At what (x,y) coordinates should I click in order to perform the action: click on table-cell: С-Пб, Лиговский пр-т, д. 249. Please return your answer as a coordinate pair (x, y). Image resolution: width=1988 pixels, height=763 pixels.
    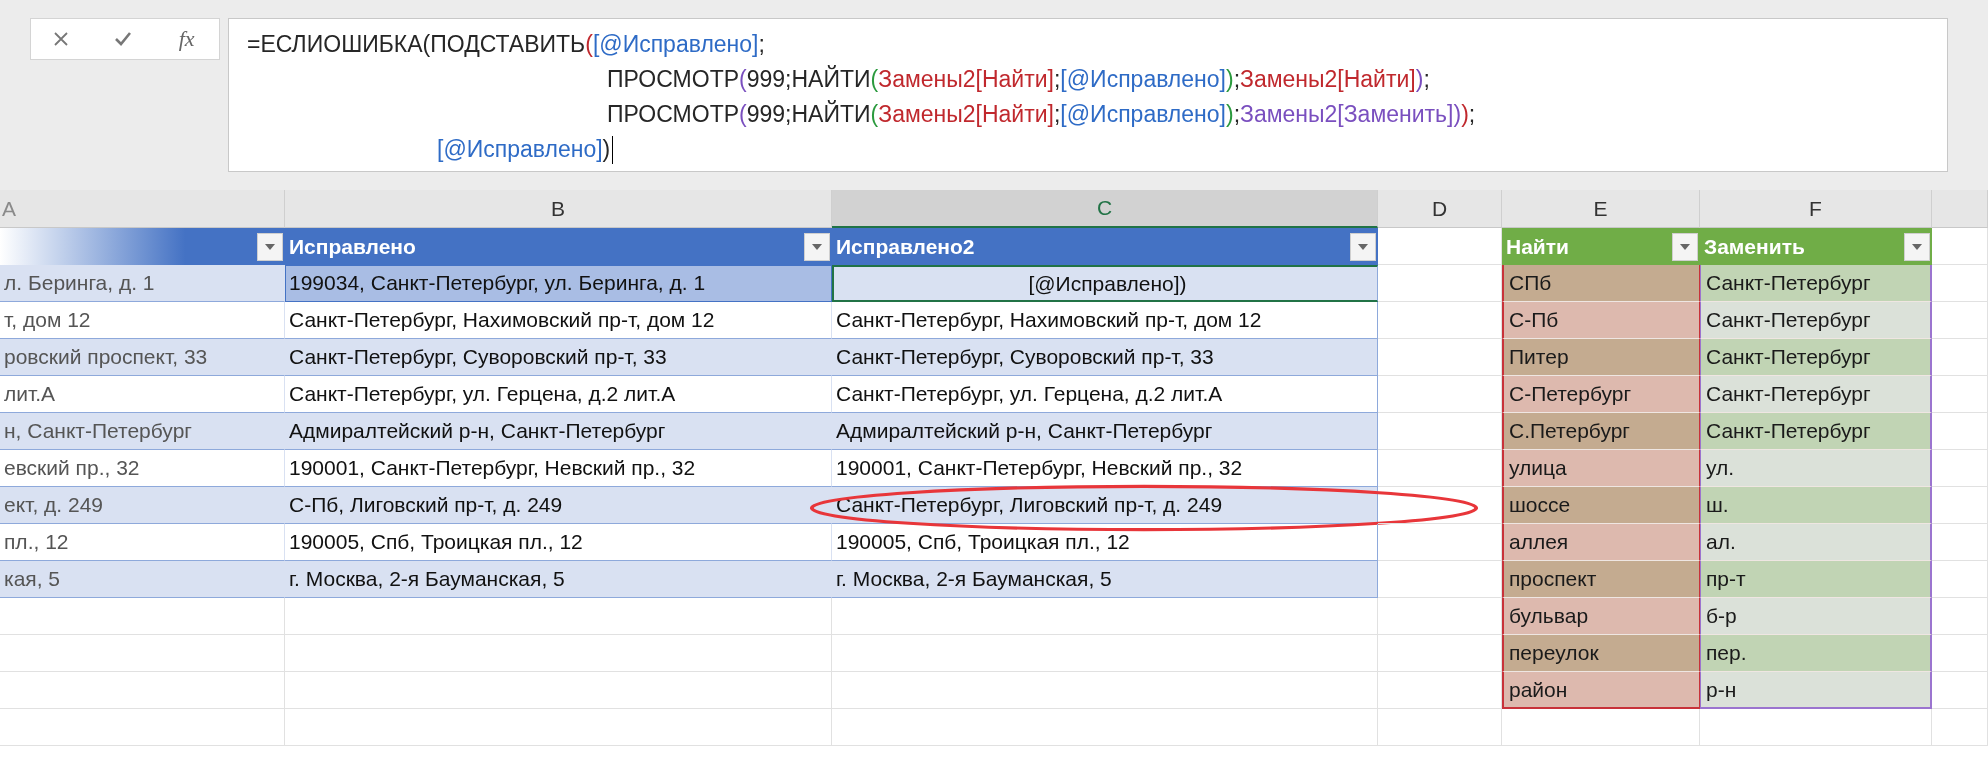
    Looking at the image, I should click on (558, 505).